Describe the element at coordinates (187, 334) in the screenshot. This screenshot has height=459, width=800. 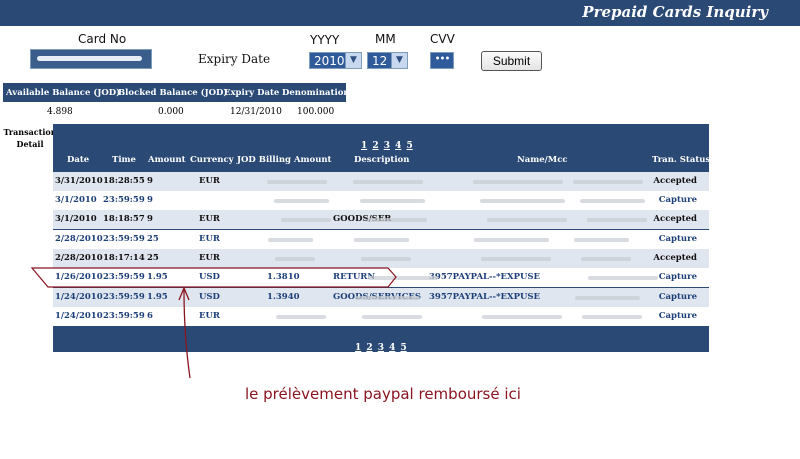
I see `annotation-pointer-line` at that location.